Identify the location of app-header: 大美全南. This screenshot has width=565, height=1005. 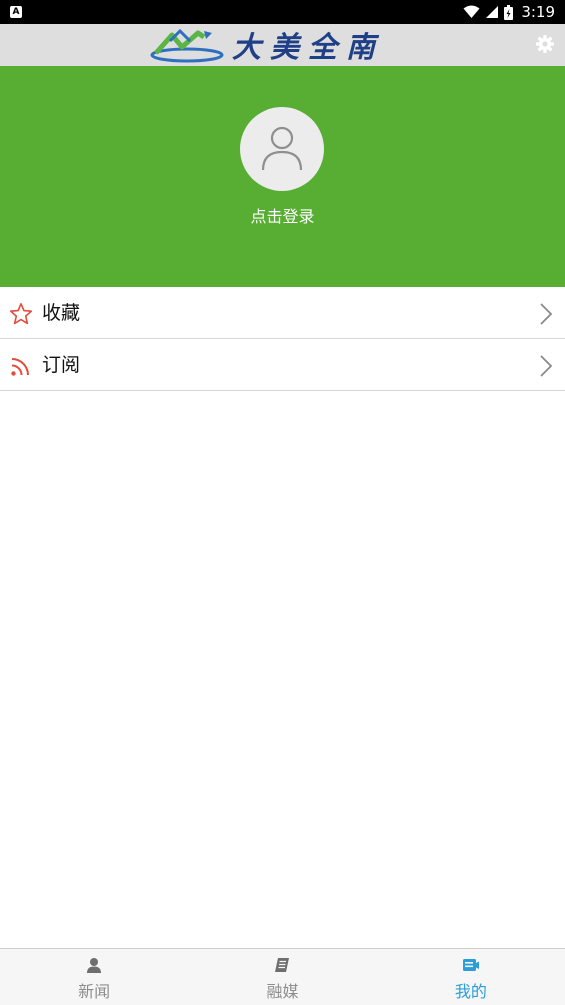
(282, 45).